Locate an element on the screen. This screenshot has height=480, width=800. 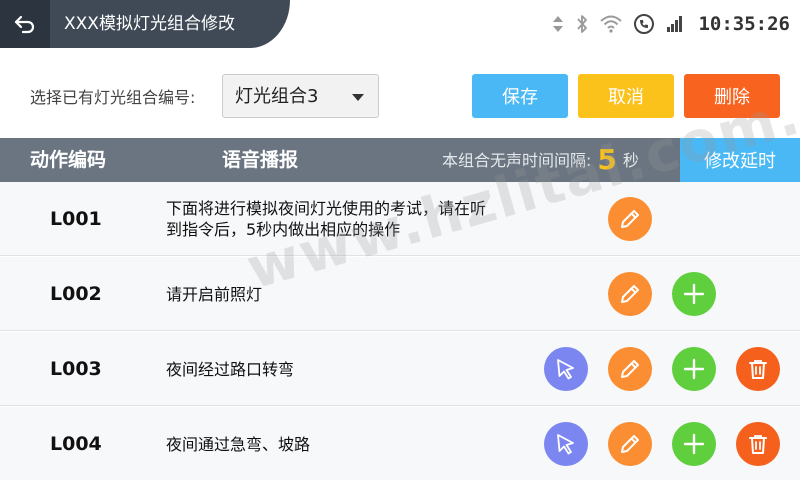
bluetooth-icon is located at coordinates (582, 24).